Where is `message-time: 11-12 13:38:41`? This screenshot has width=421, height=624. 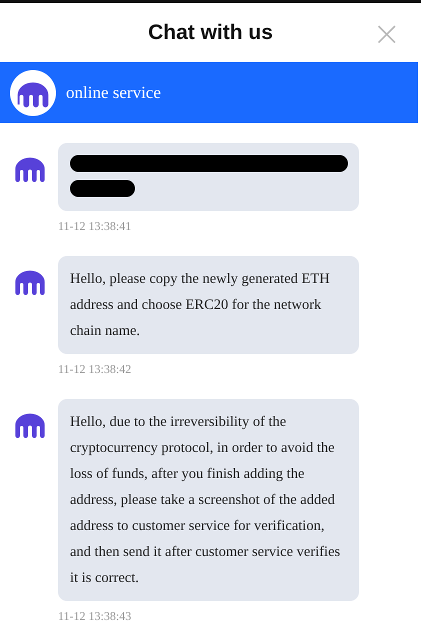
message-time: 11-12 13:38:41 is located at coordinates (95, 226).